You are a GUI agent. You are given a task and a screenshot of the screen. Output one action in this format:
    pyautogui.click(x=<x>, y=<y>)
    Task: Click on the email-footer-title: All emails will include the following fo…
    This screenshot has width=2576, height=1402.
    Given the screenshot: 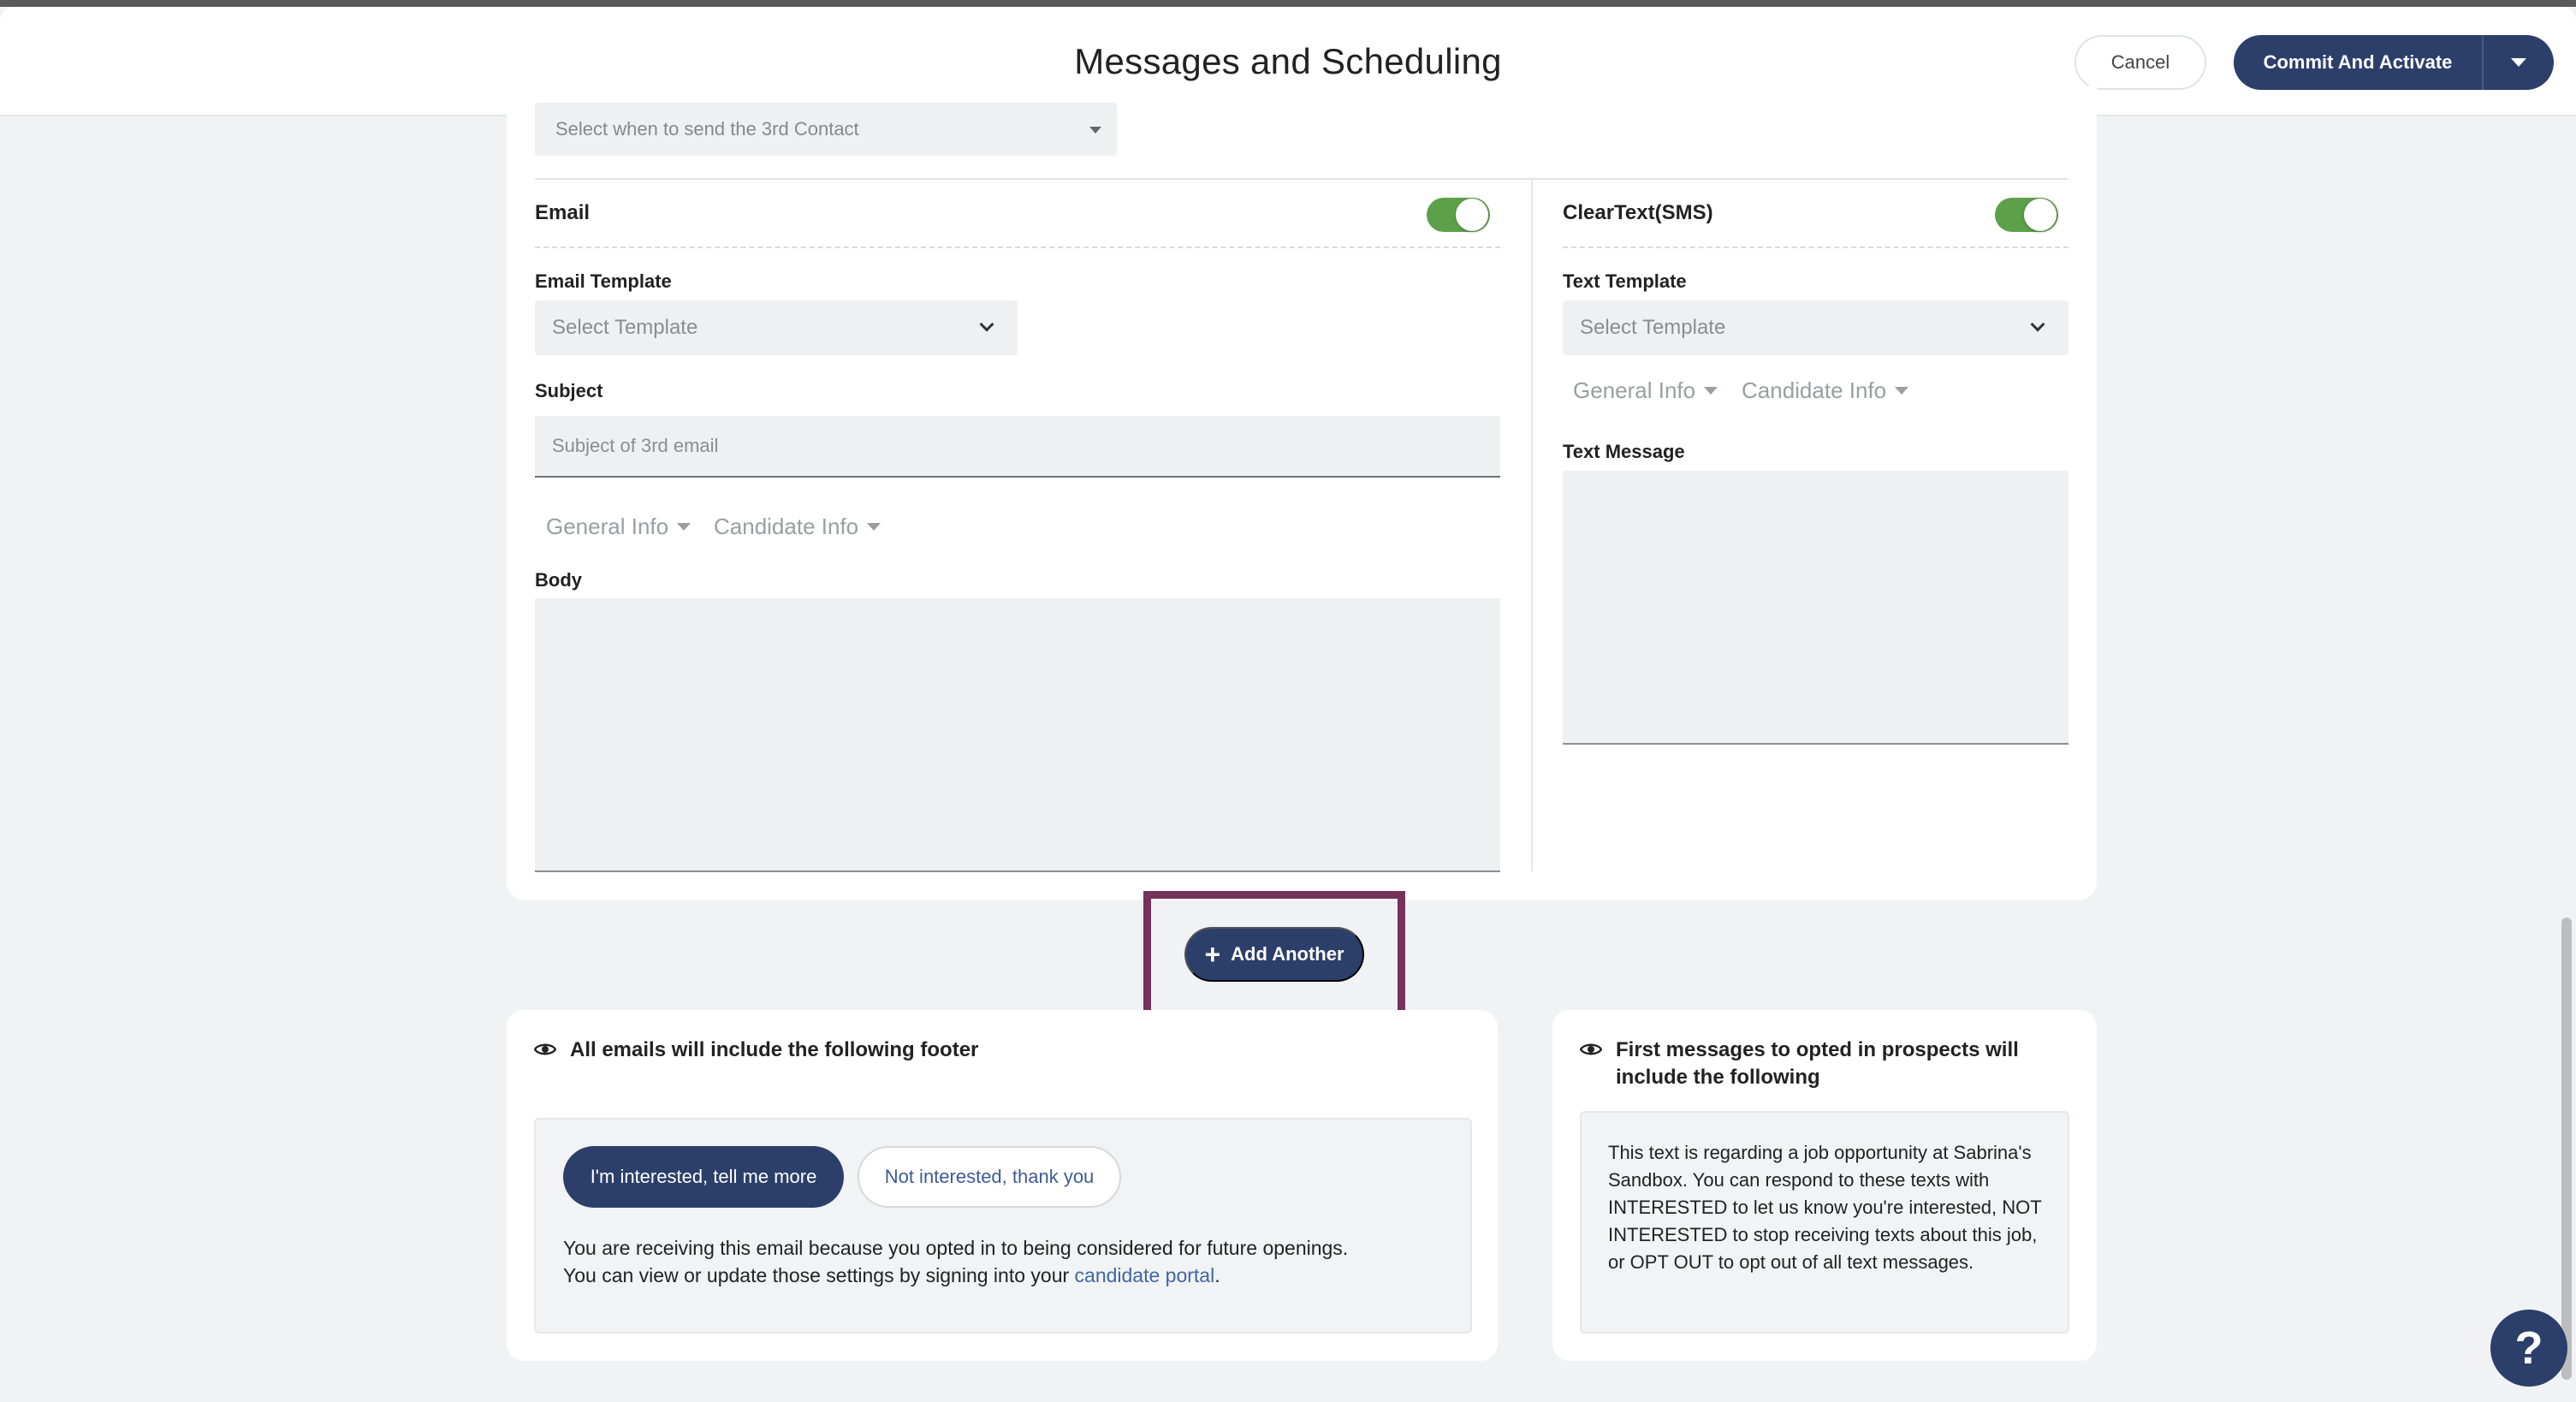 What is the action you would take?
    pyautogui.click(x=774, y=1049)
    